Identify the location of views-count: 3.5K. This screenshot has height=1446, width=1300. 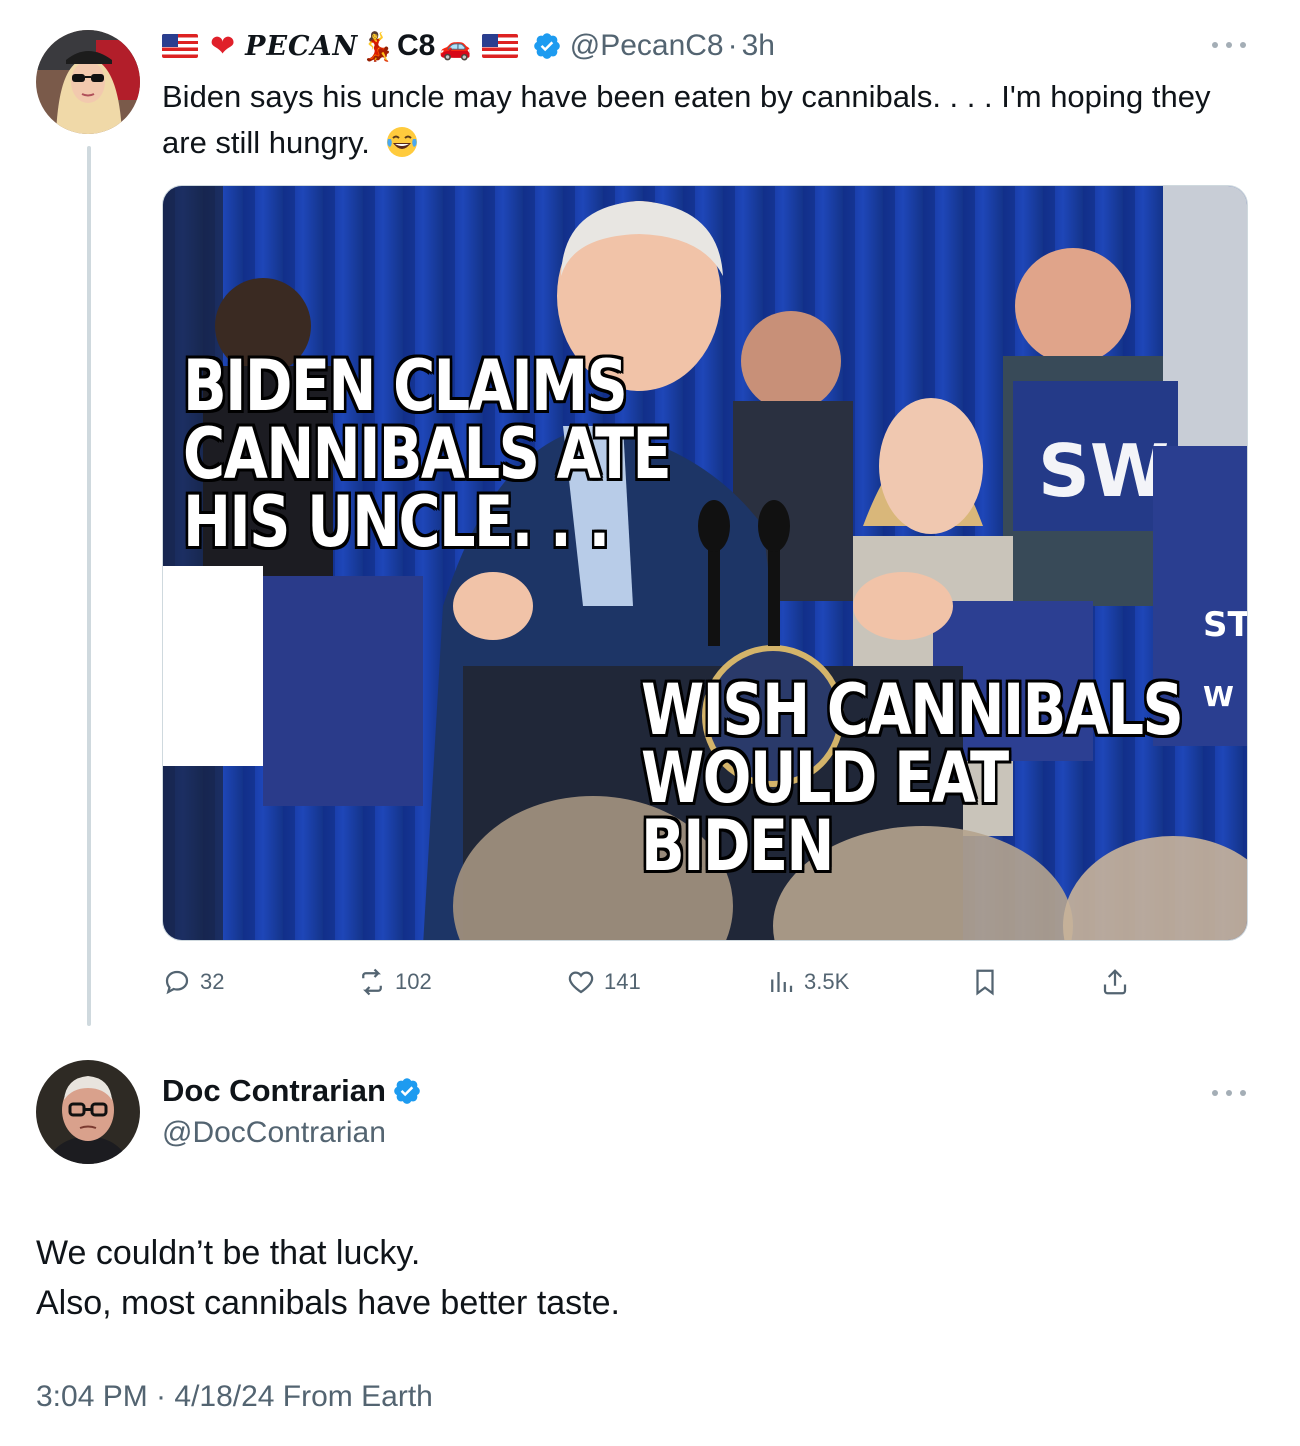
(827, 981).